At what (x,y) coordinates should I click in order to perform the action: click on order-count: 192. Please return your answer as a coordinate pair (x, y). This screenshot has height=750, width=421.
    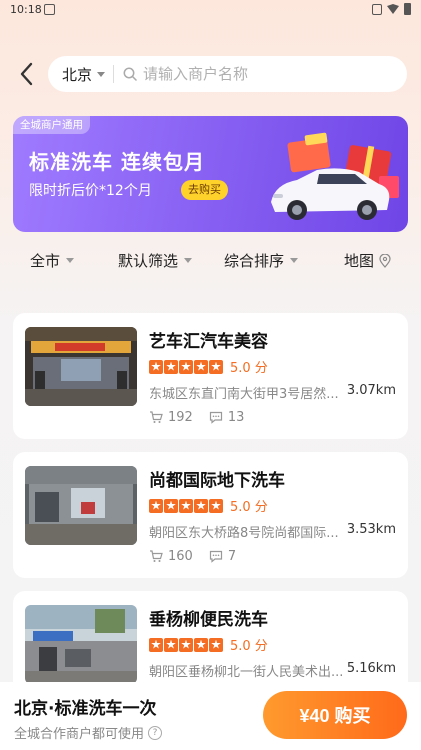
    Looking at the image, I should click on (180, 417).